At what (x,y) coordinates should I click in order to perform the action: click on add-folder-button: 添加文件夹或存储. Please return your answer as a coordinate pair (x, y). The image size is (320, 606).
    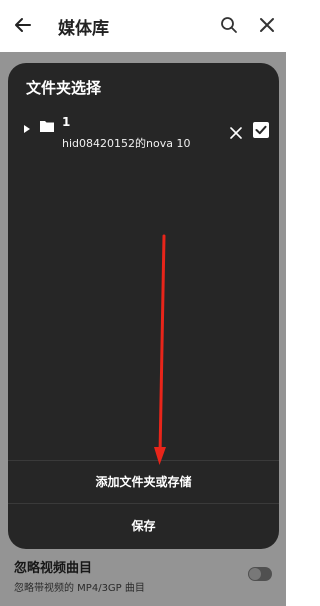
    Looking at the image, I should click on (143, 481).